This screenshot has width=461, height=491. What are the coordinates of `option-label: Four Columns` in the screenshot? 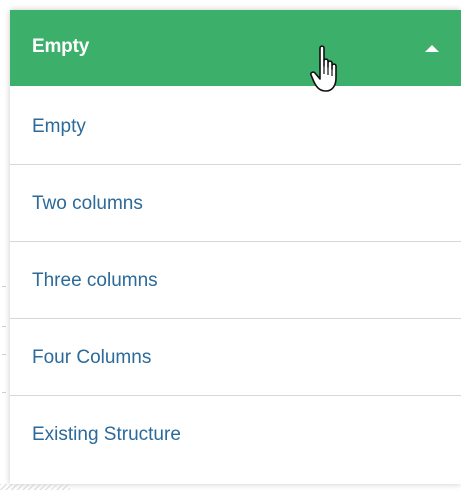 It's located at (92, 357).